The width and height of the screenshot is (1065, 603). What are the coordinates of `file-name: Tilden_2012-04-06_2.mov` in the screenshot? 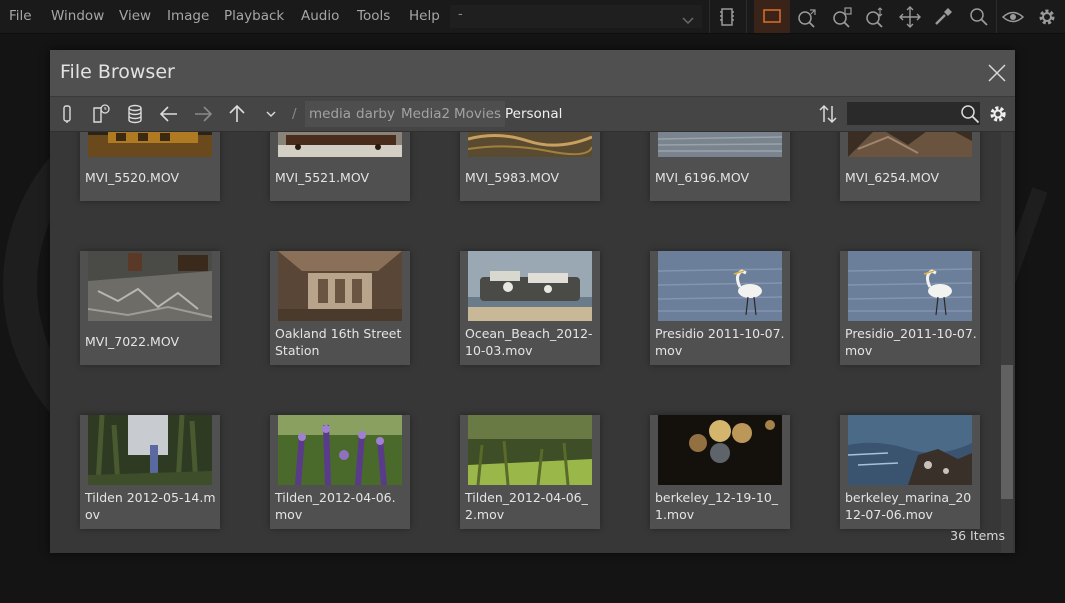 It's located at (526, 506).